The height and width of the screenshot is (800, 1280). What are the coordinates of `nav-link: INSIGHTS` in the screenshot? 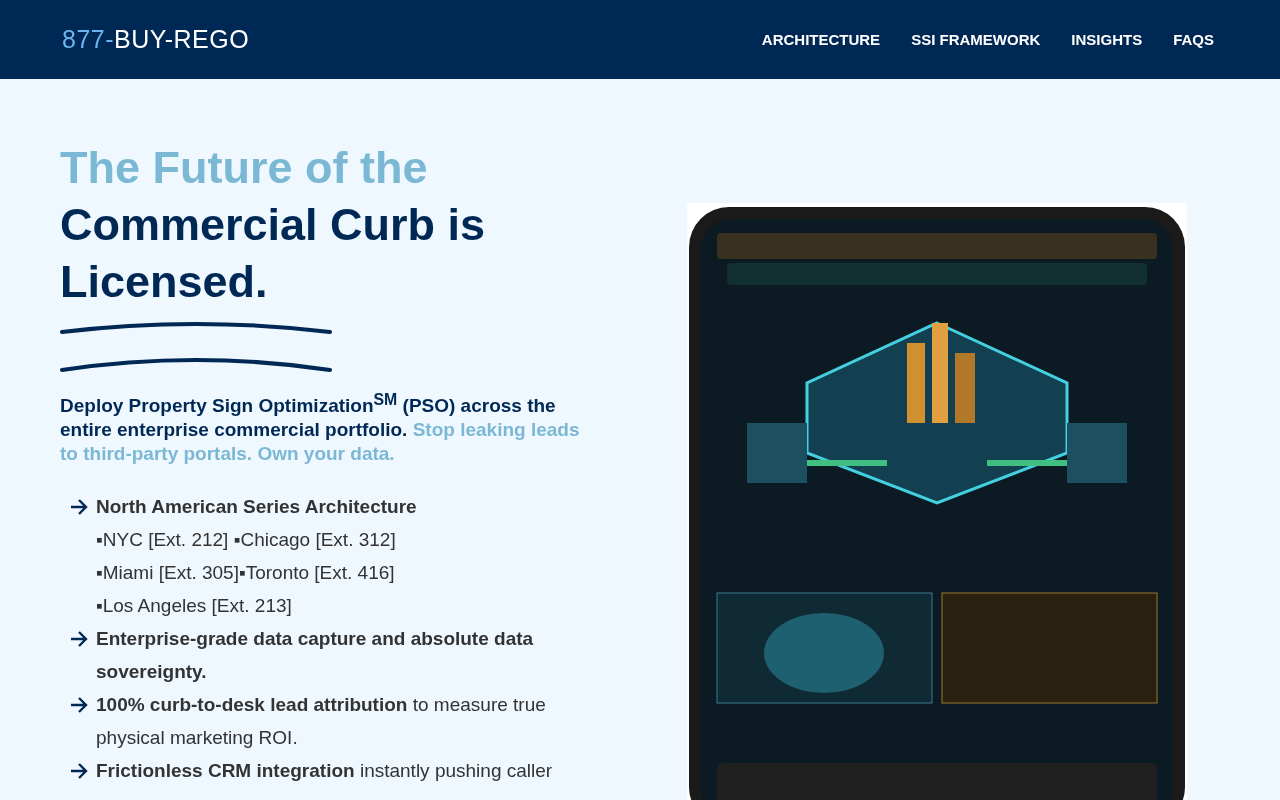 It's located at (1107, 39).